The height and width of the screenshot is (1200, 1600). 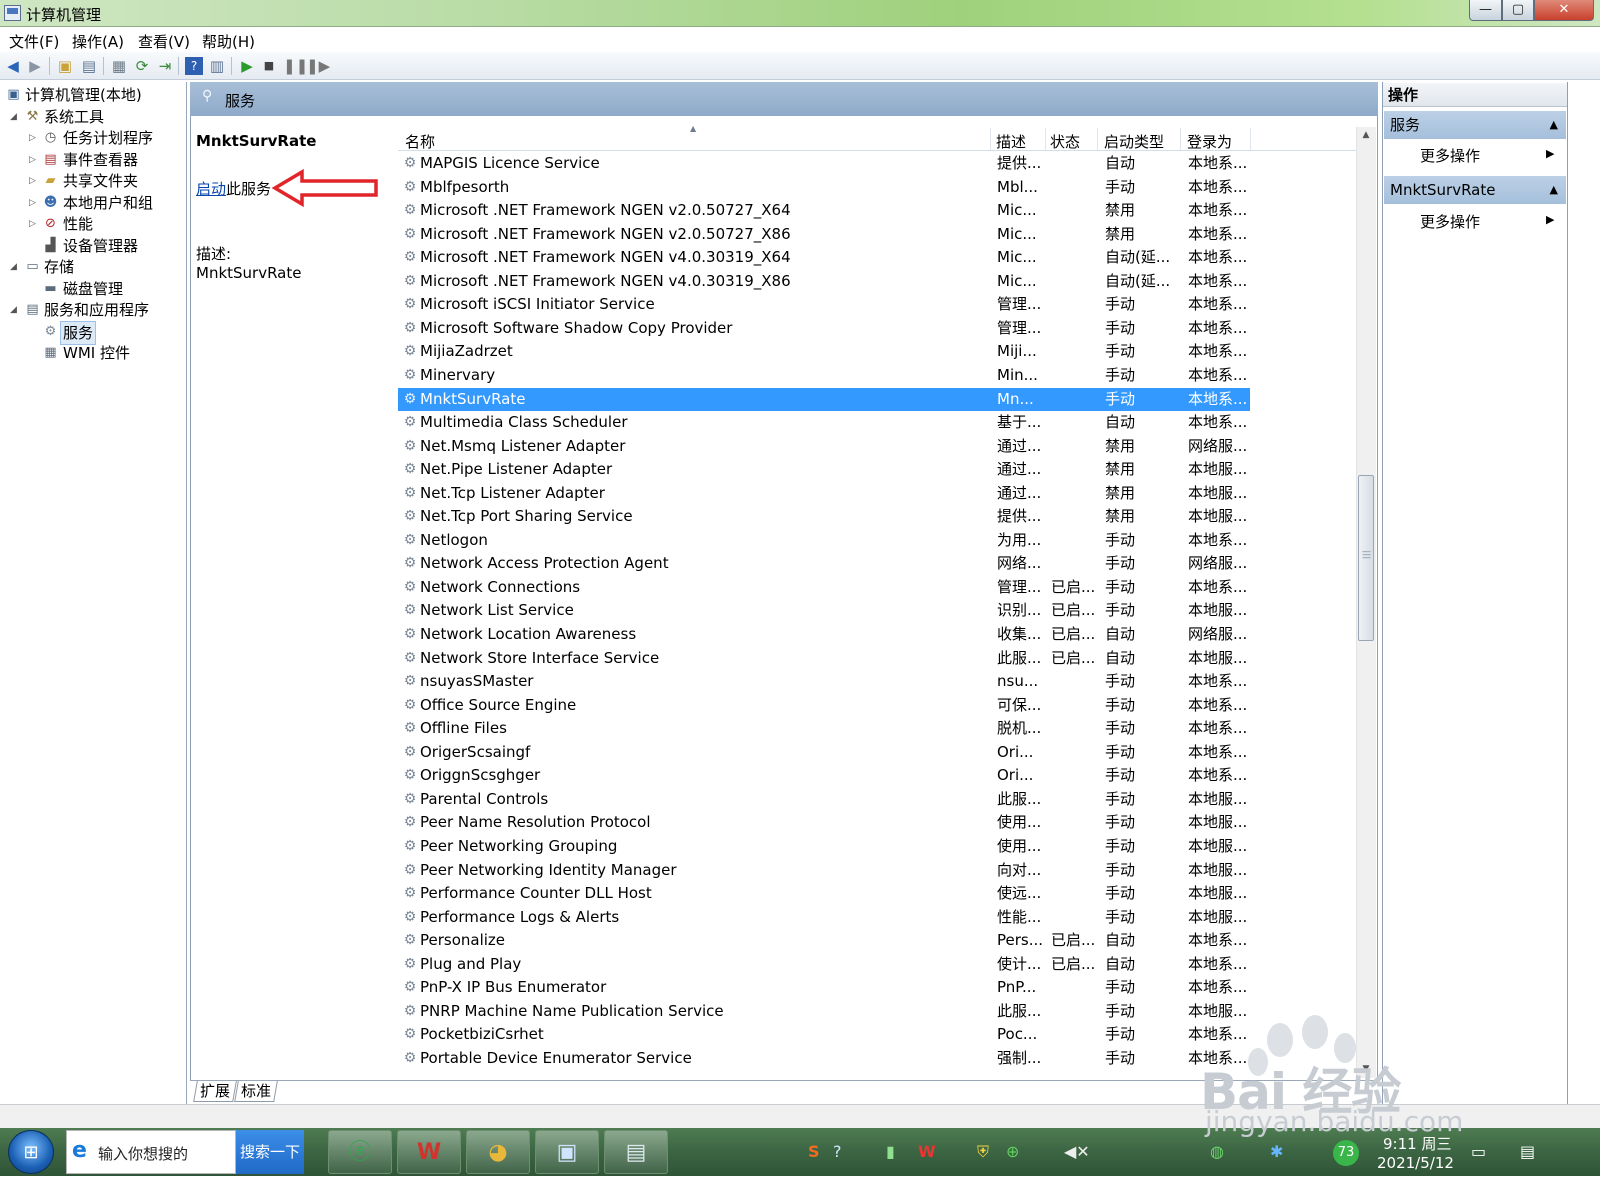 What do you see at coordinates (1485, 10) in the screenshot?
I see `minimize-button: —` at bounding box center [1485, 10].